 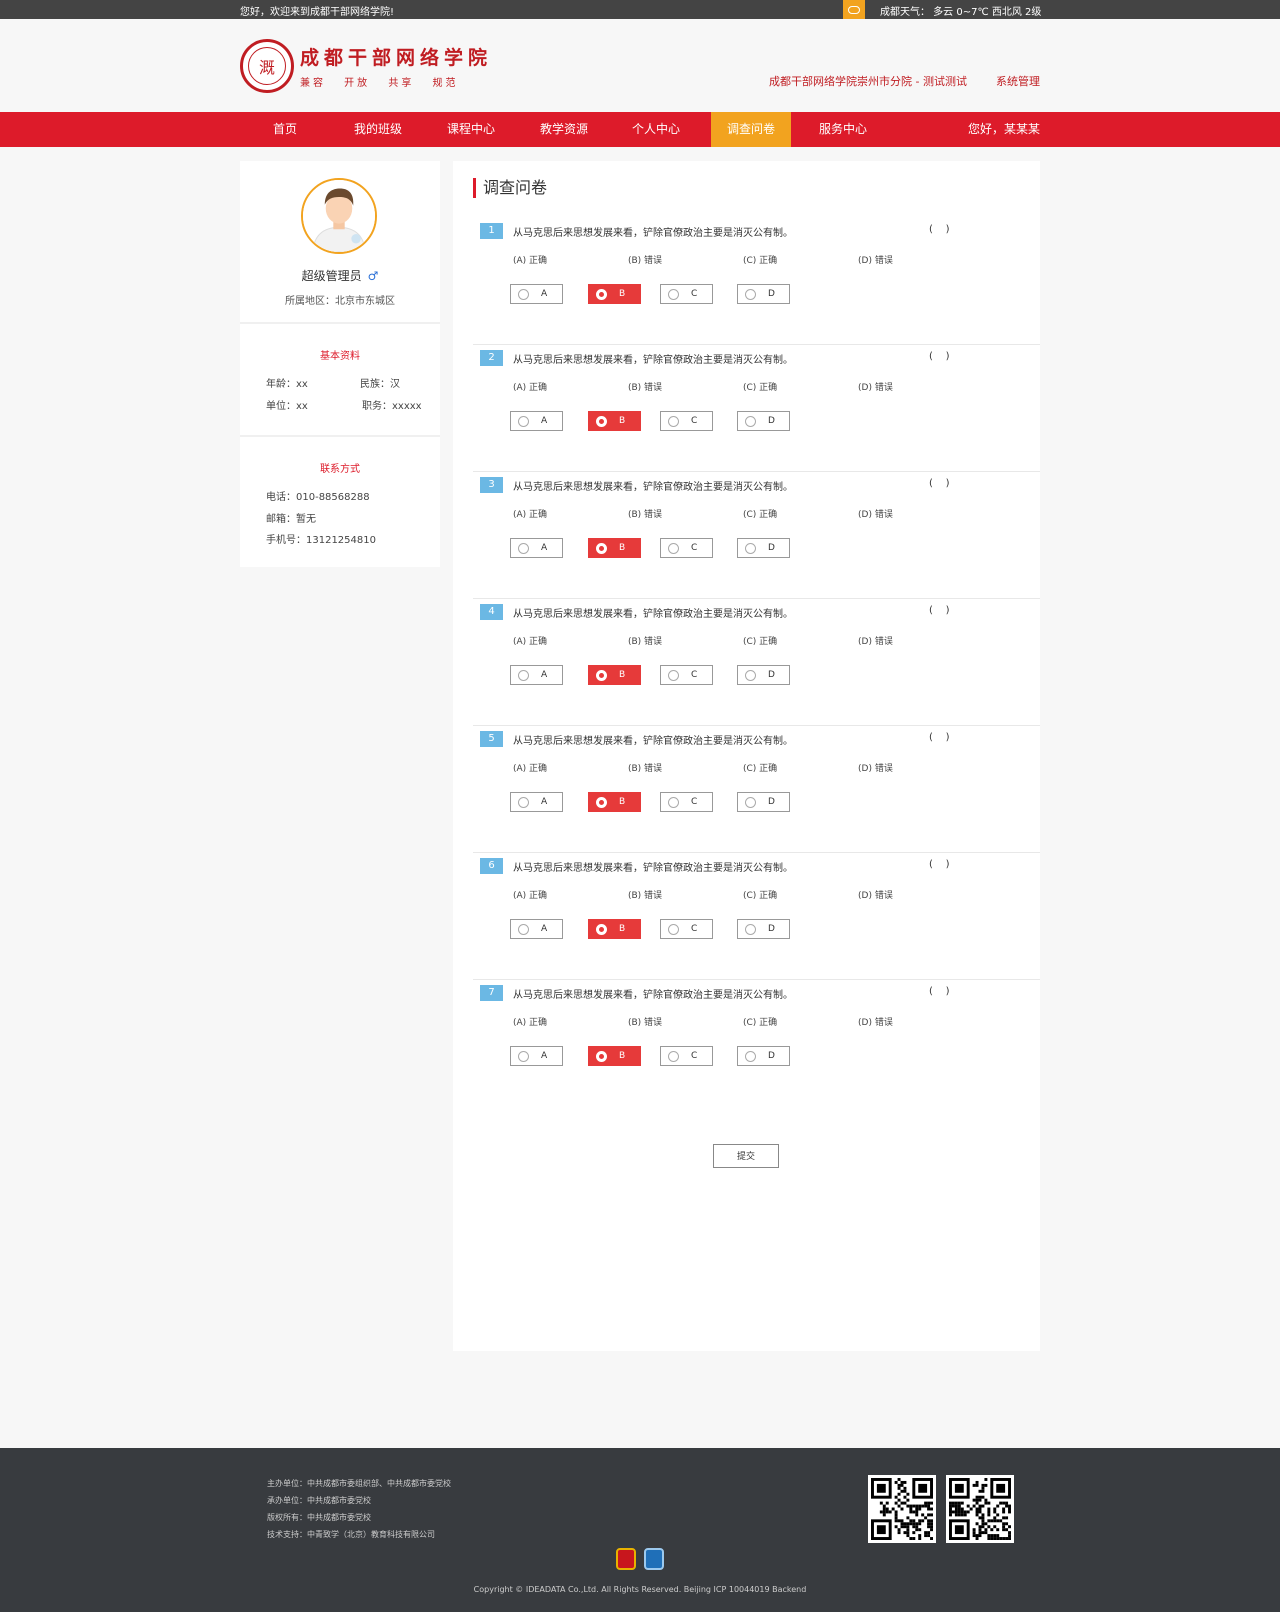 What do you see at coordinates (285, 129) in the screenshot?
I see `nav-home: 首页` at bounding box center [285, 129].